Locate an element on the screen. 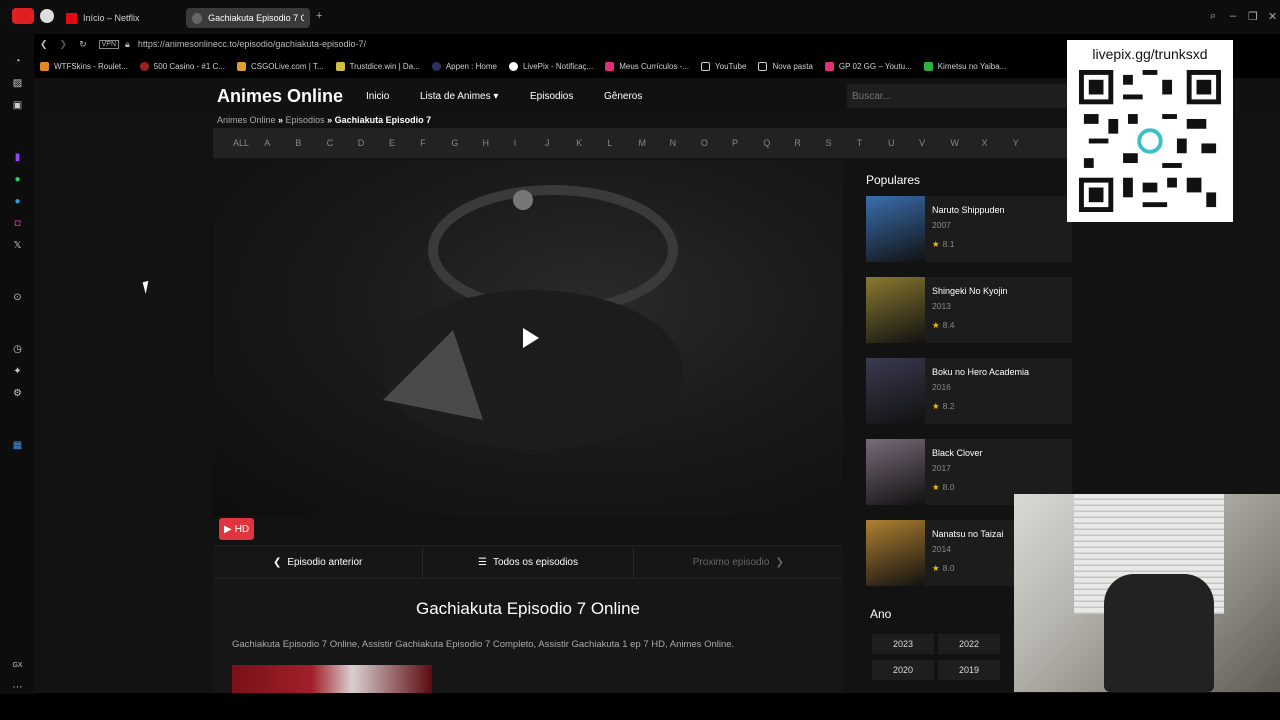  alphabet-letter: U is located at coordinates (903, 143).